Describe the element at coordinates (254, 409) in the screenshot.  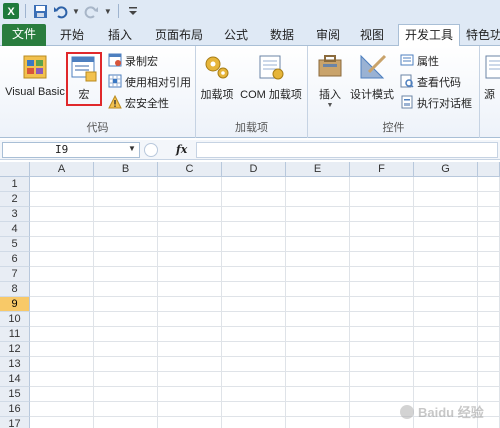
I see `cell-d16` at that location.